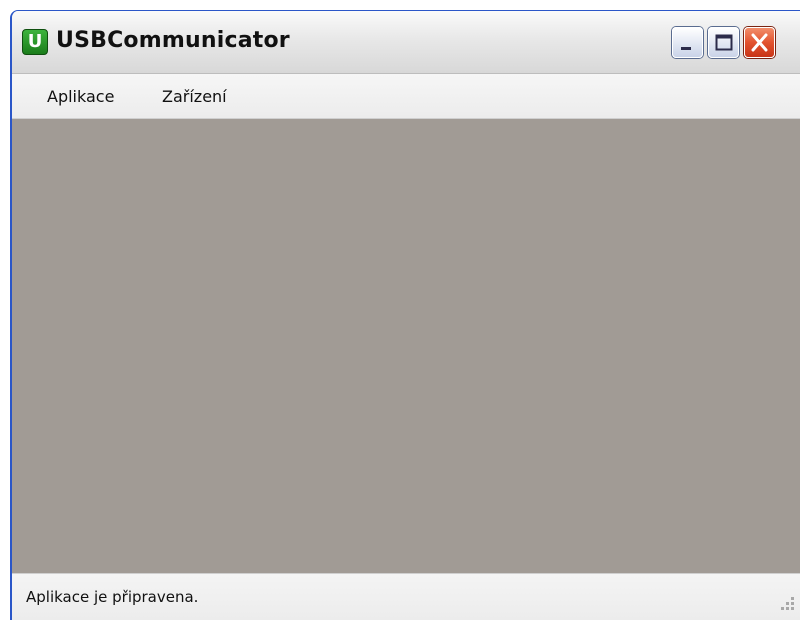 The image size is (800, 620). What do you see at coordinates (406, 96) in the screenshot?
I see `menu-bar: Aplikace Zařízení` at bounding box center [406, 96].